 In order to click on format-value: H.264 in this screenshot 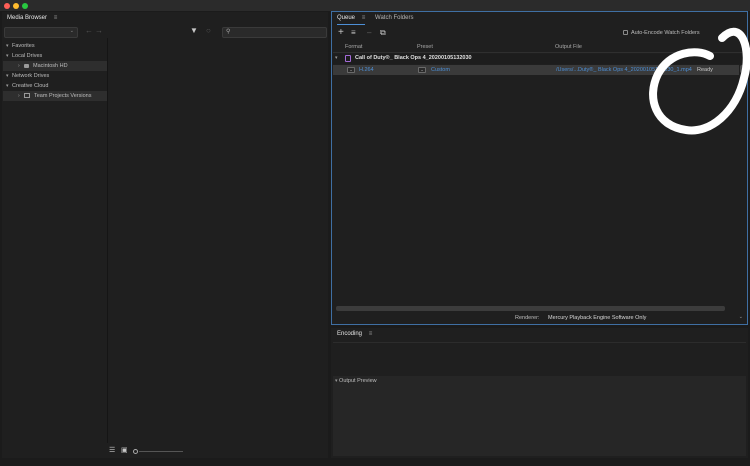, I will do `click(366, 70)`.